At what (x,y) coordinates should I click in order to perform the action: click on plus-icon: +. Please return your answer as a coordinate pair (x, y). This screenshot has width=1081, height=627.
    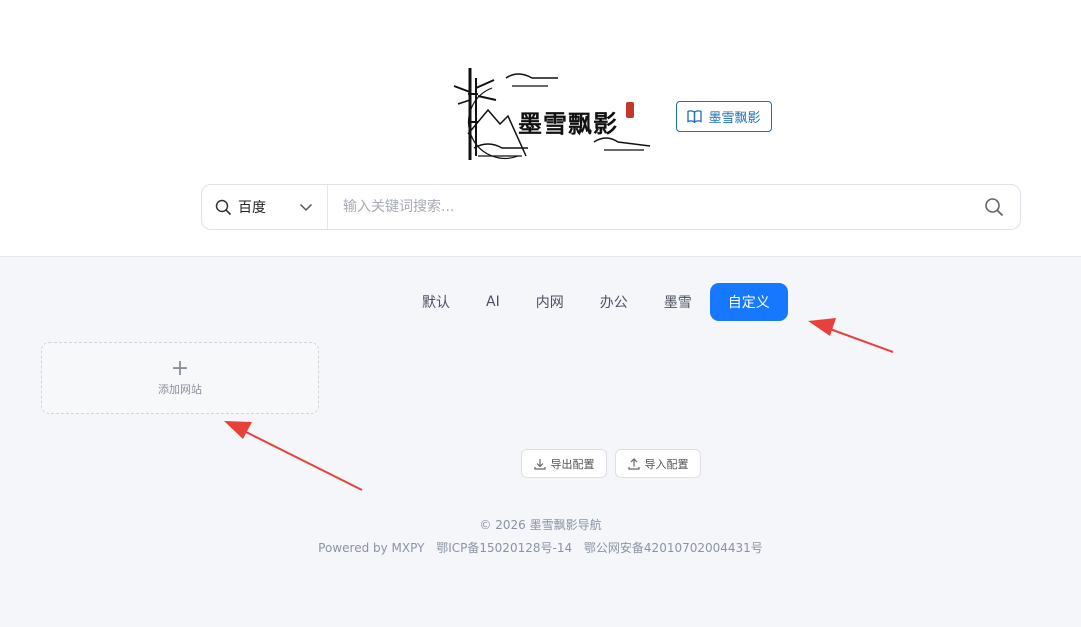
    Looking at the image, I should click on (180, 368).